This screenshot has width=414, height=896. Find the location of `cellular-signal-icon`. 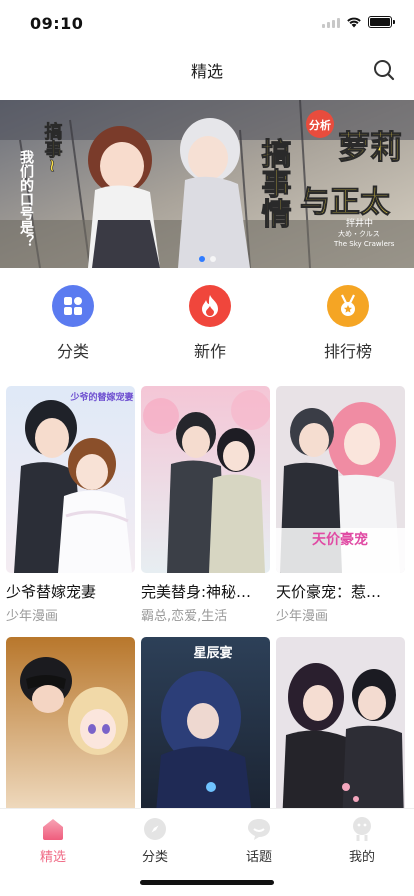

cellular-signal-icon is located at coordinates (331, 22).